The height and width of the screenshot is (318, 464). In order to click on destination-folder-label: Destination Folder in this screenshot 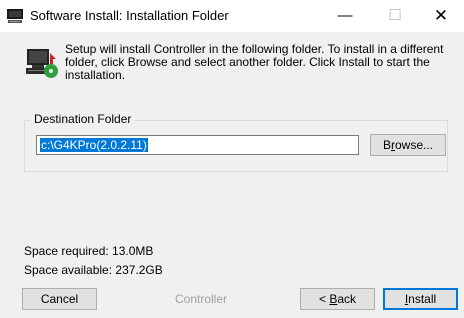, I will do `click(83, 119)`.